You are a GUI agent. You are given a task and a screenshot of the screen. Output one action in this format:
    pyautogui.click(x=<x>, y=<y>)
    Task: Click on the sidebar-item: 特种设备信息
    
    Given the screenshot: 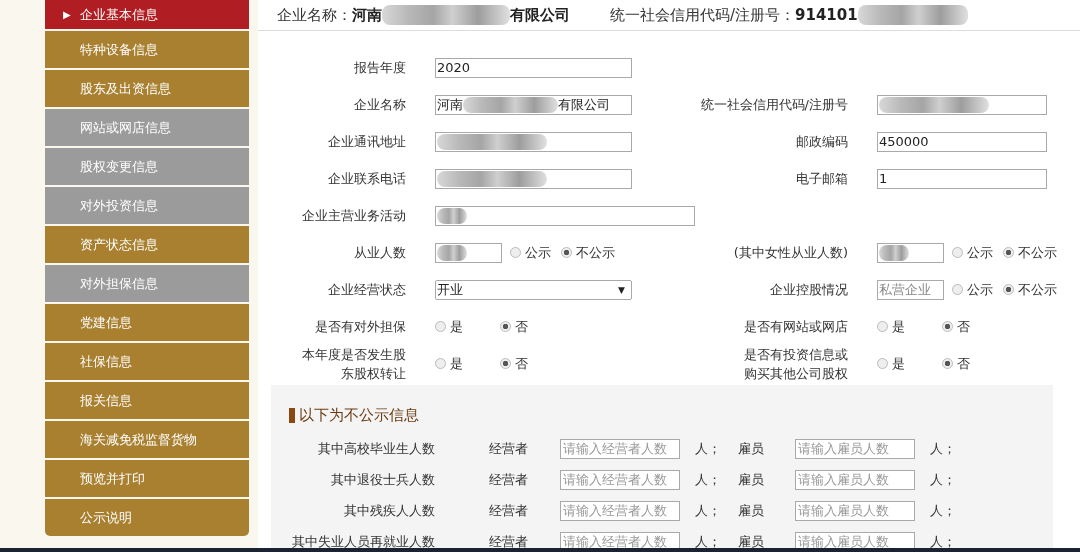 What is the action you would take?
    pyautogui.click(x=147, y=49)
    